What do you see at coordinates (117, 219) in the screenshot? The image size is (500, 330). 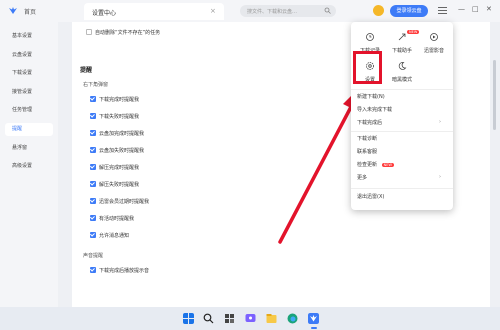 I see `option-label: 有活动时提醒我` at bounding box center [117, 219].